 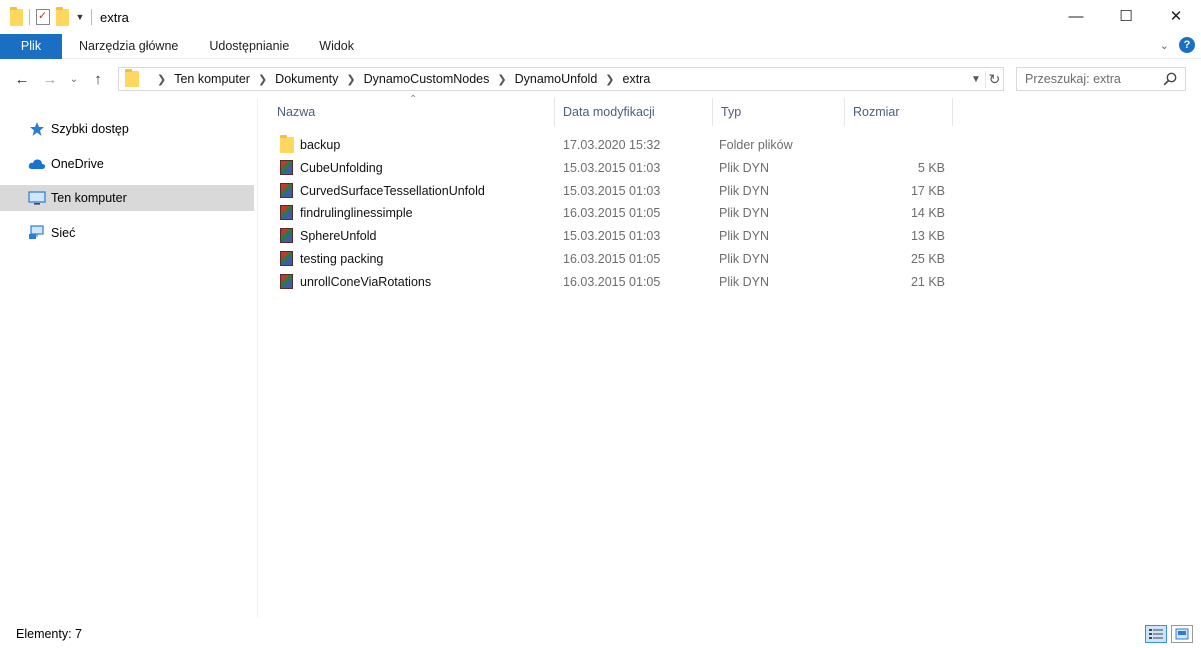 I want to click on details-view-icon, so click(x=1156, y=634).